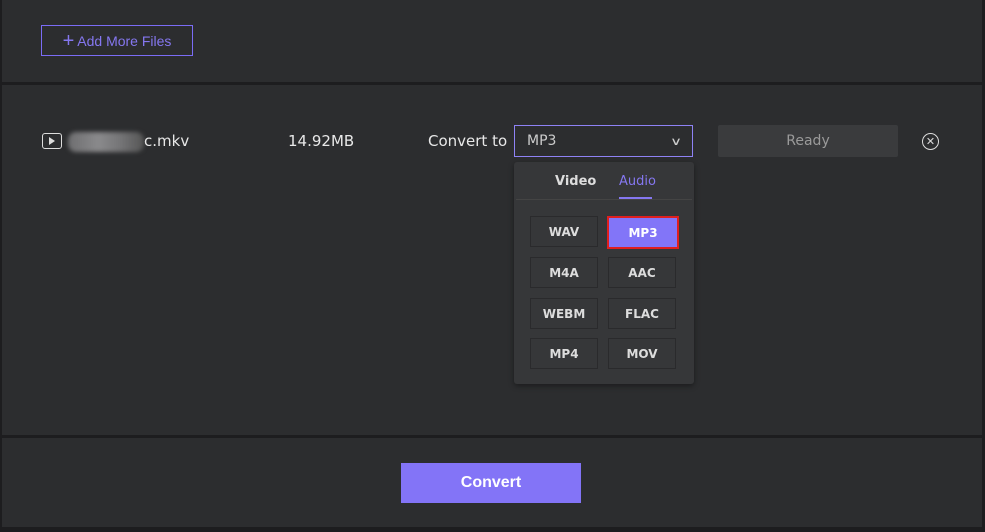 Image resolution: width=985 pixels, height=532 pixels. I want to click on tab-divider, so click(604, 199).